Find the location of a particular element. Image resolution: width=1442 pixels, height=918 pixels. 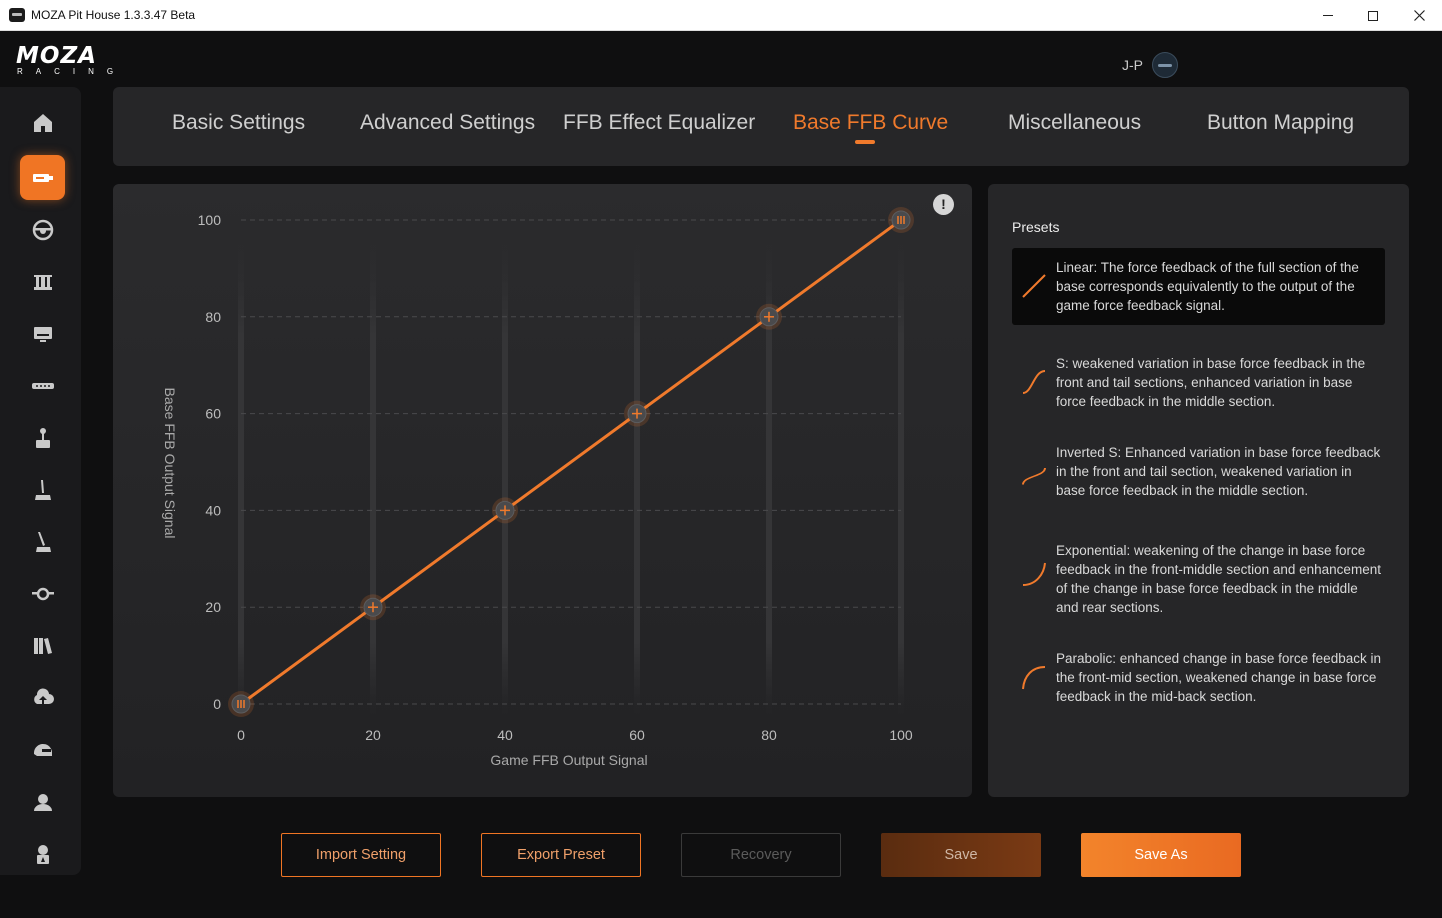

window-titlebar: MOZA Pit House 1.3.3.47 Beta is located at coordinates (721, 15).